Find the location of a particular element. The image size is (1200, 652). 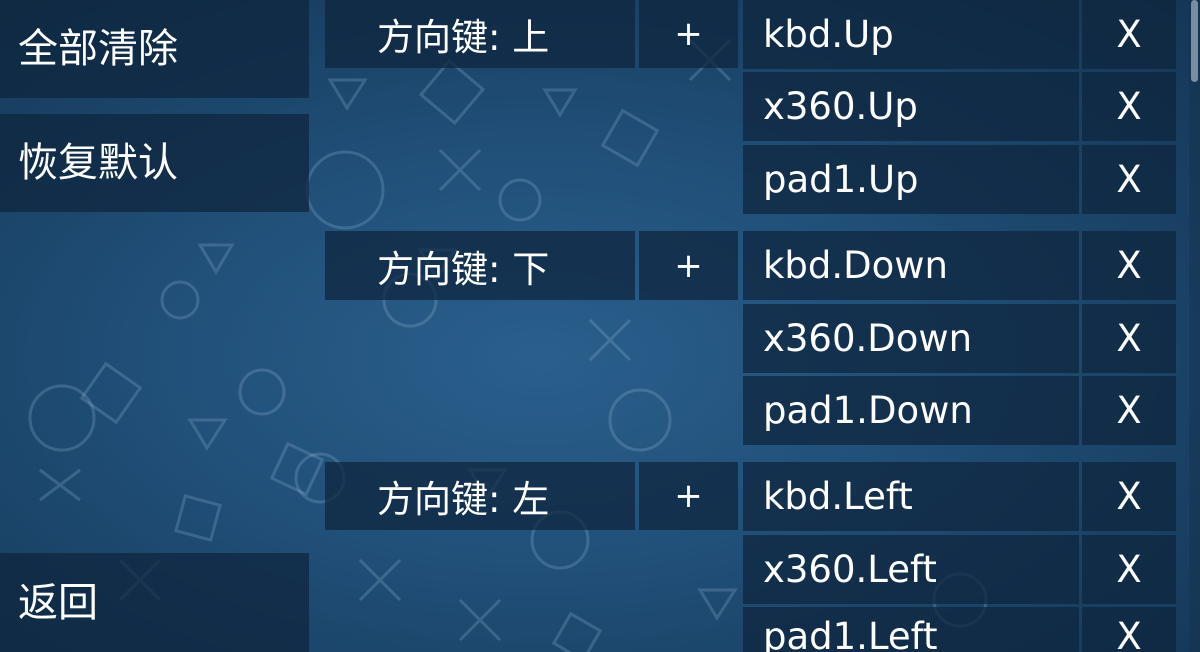

add-binding-button-left: + is located at coordinates (688, 496).